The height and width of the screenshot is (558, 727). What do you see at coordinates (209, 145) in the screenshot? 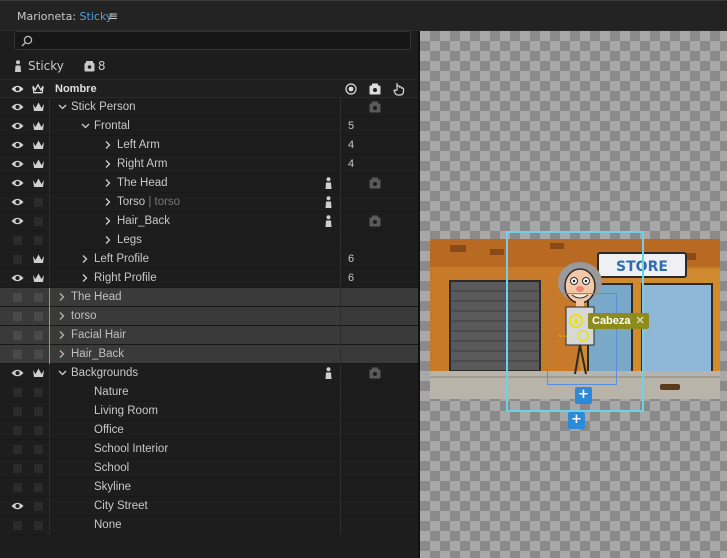
I see `tree-row-left-arm: Left Arm 4` at bounding box center [209, 145].